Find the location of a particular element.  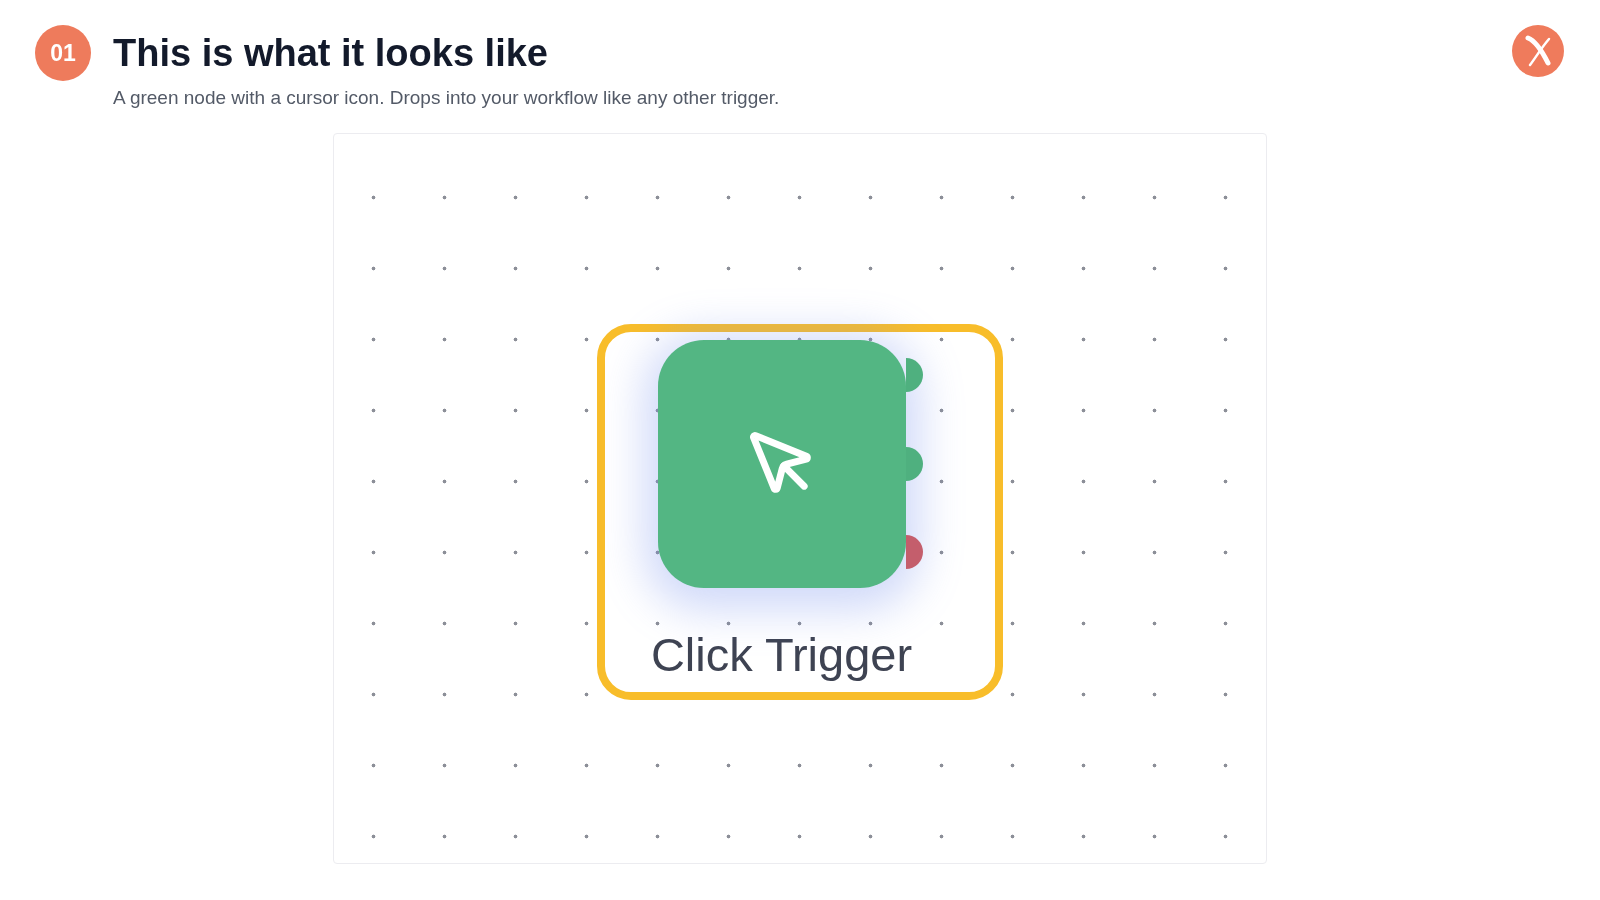

slide-title: This is what it looks like is located at coordinates (331, 53).